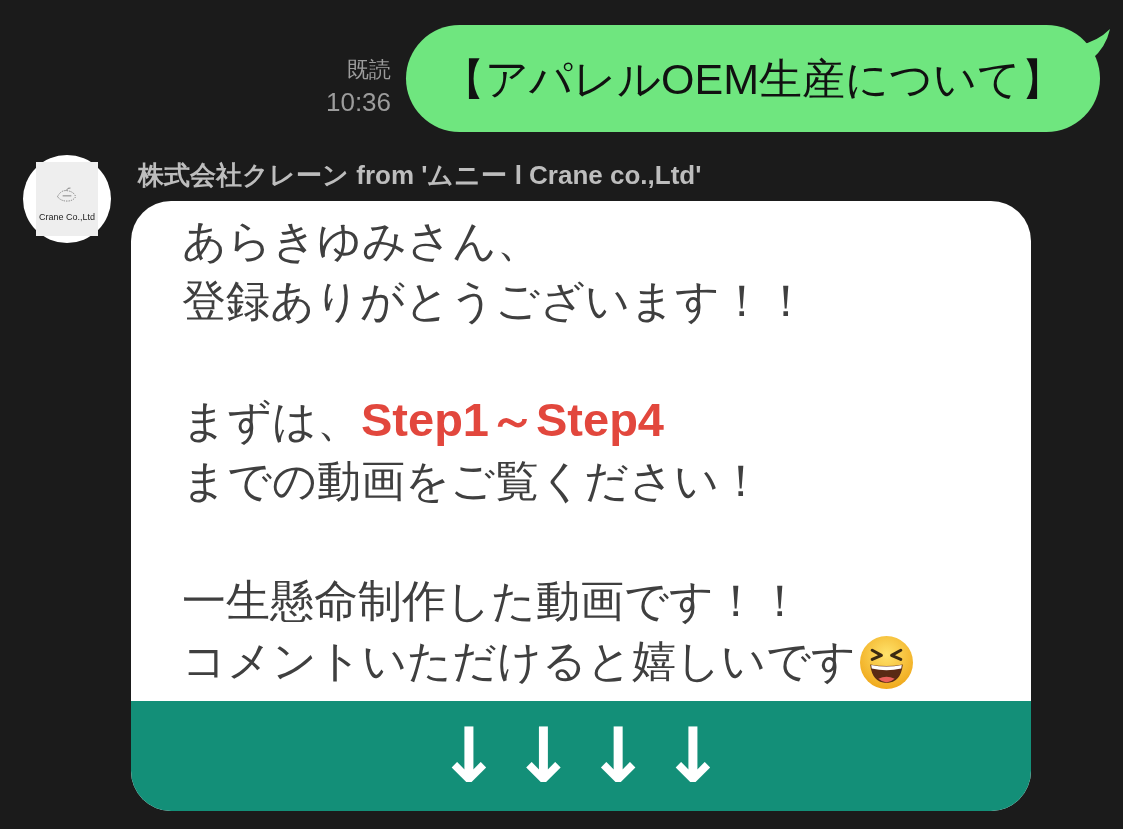 The width and height of the screenshot is (1123, 829). I want to click on message-text: 【アパレルOEM生産について】, so click(753, 79).